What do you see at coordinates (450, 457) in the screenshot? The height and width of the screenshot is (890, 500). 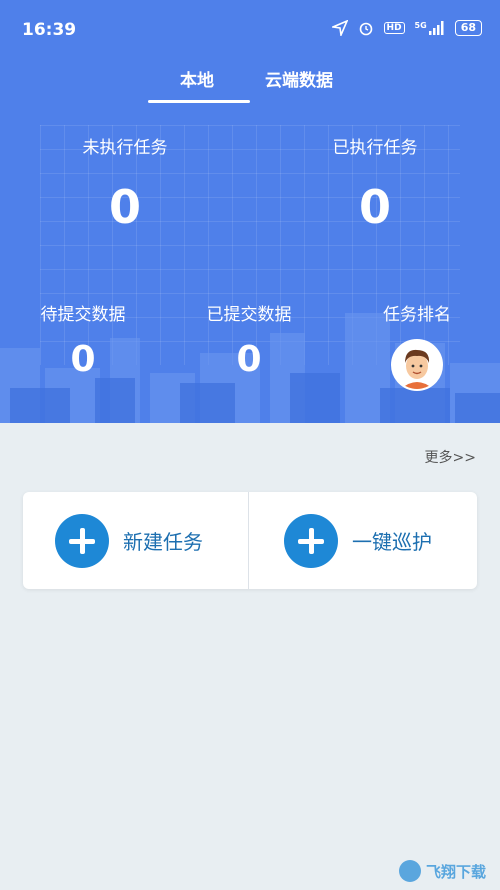 I see `more-link: 更多>>` at bounding box center [450, 457].